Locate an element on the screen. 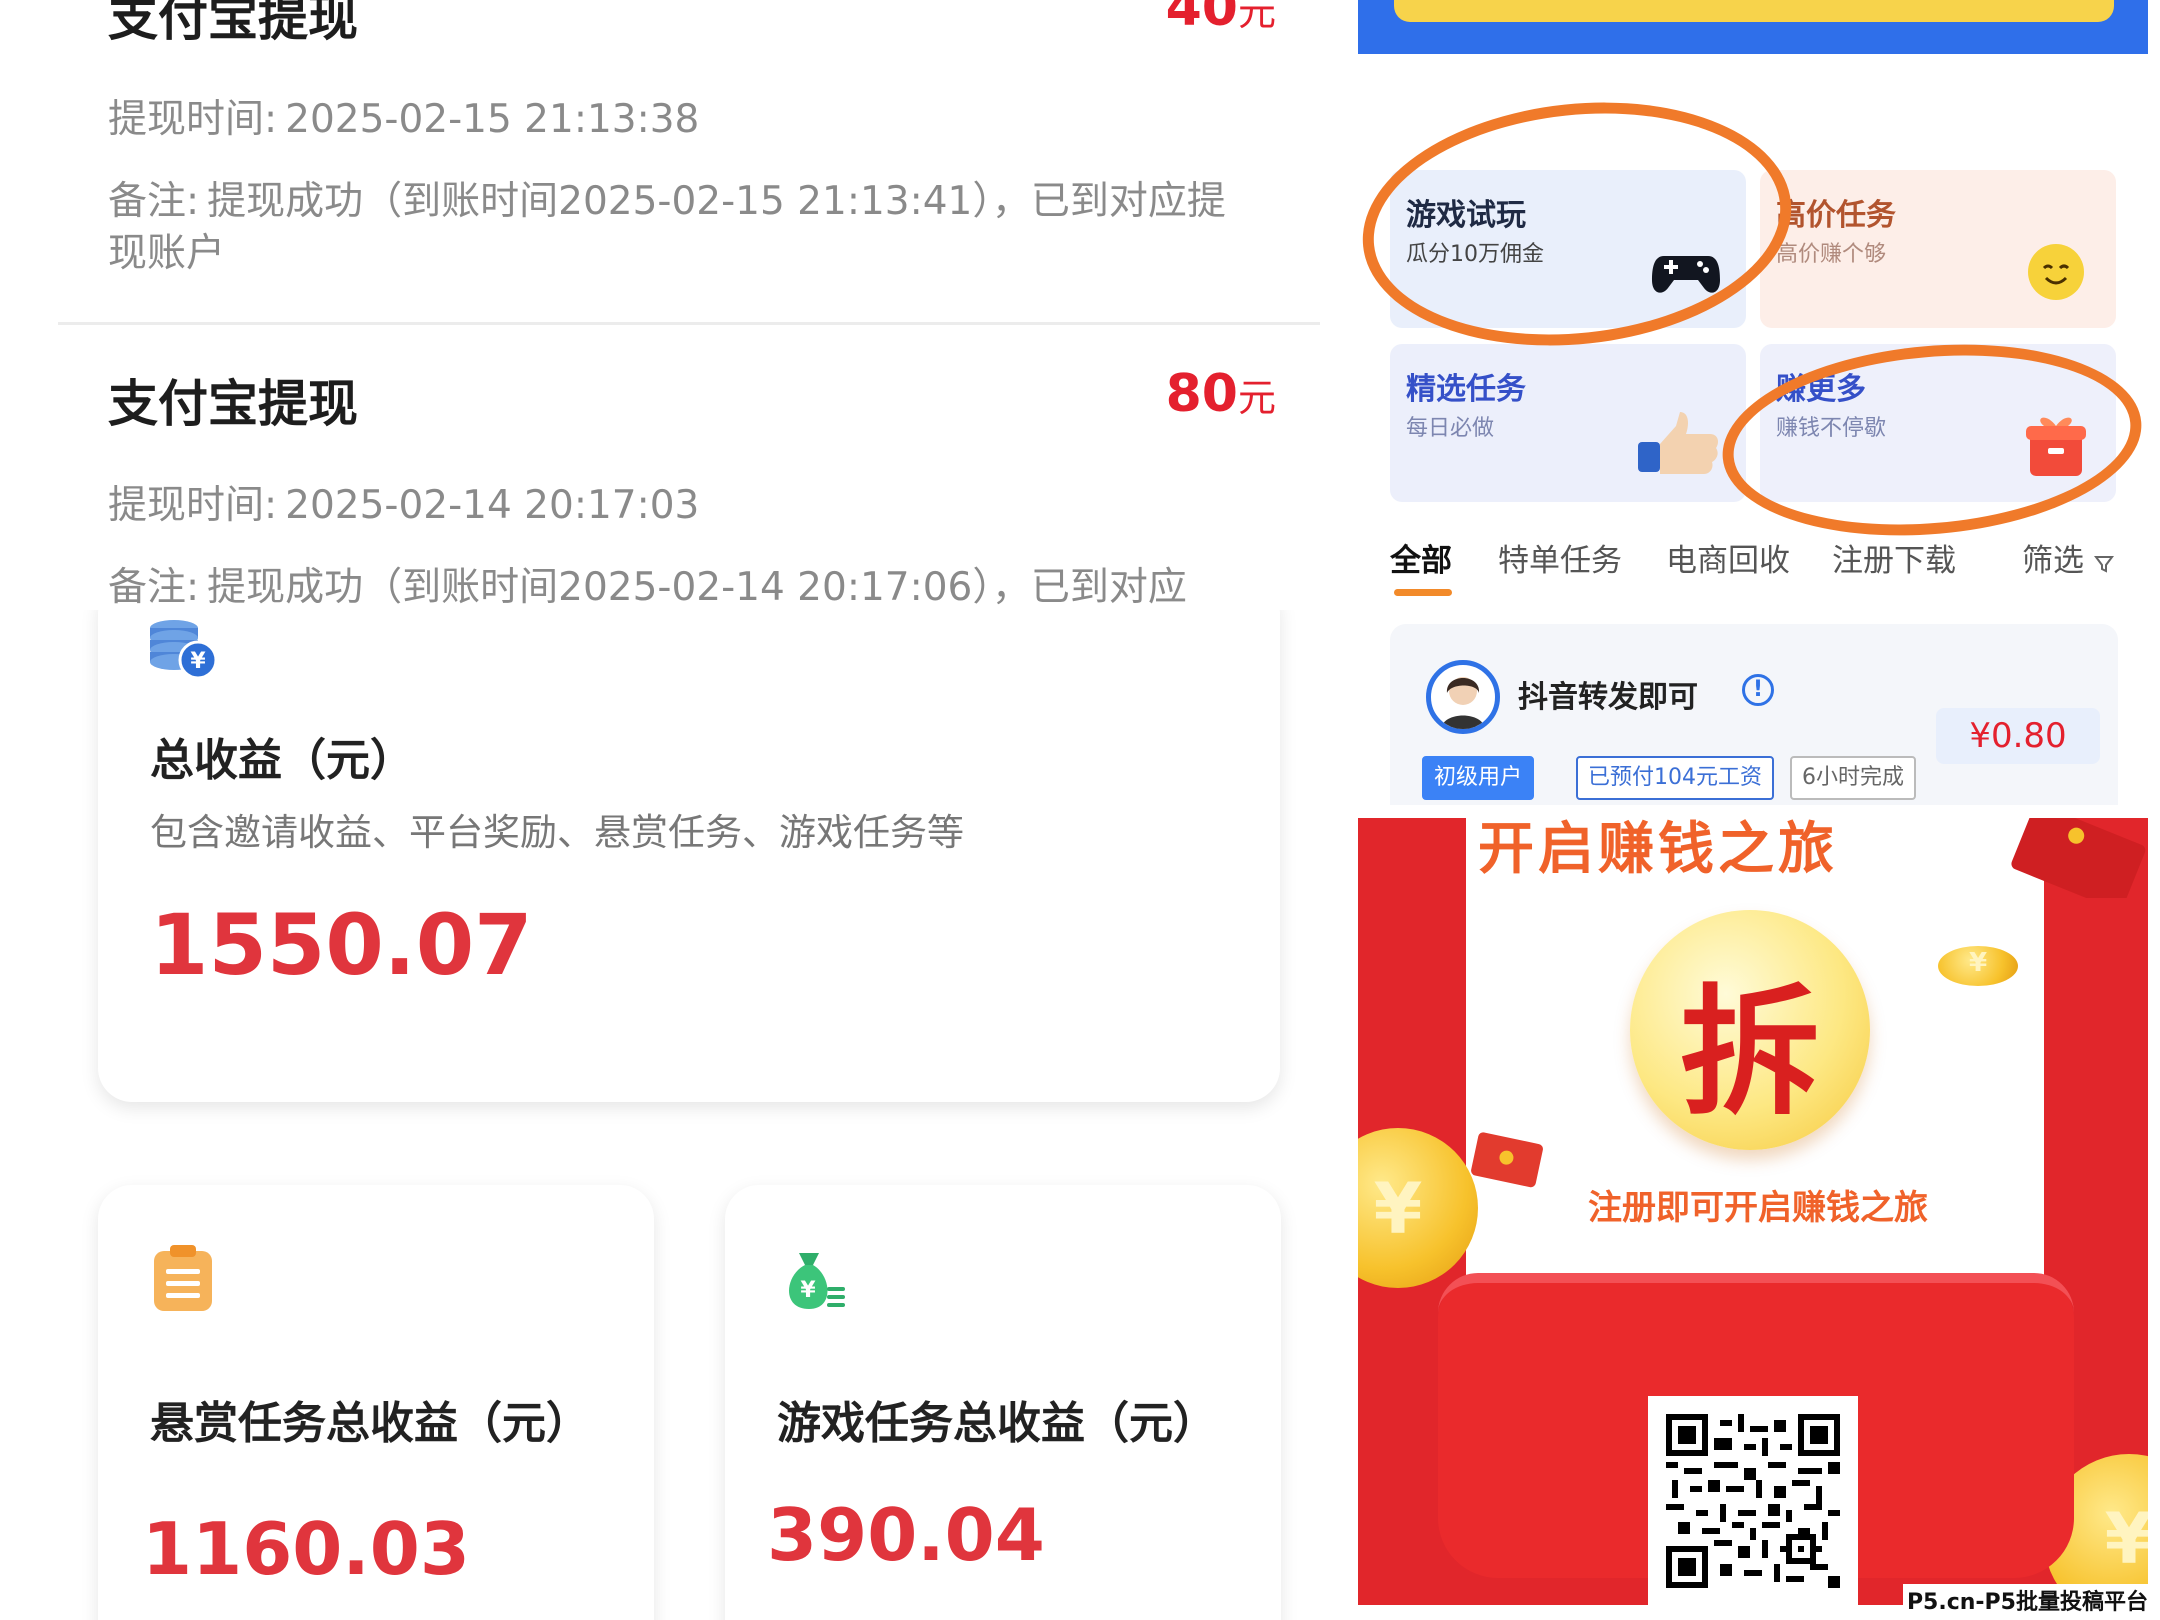 Image resolution: width=2160 pixels, height=1620 pixels. tab-all: 全部 is located at coordinates (1421, 557).